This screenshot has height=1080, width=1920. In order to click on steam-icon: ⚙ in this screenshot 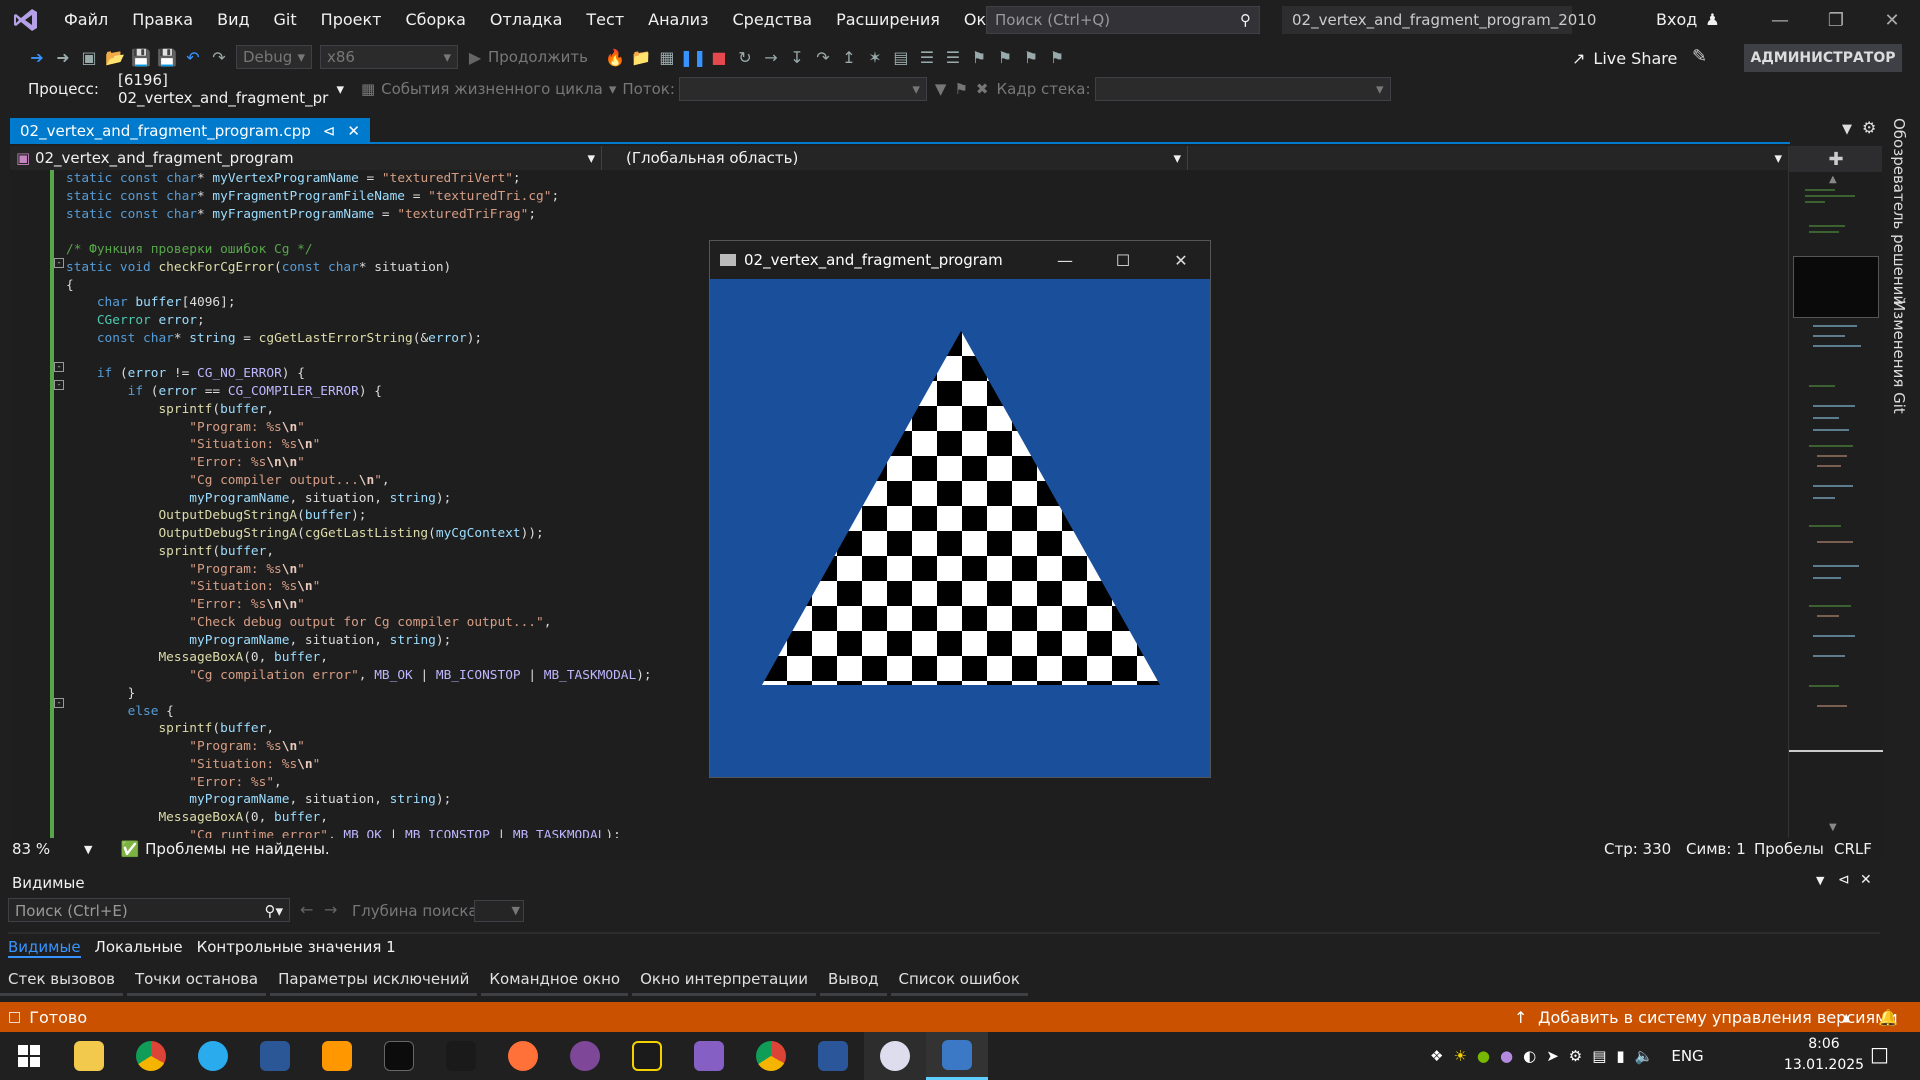, I will do `click(1575, 1056)`.